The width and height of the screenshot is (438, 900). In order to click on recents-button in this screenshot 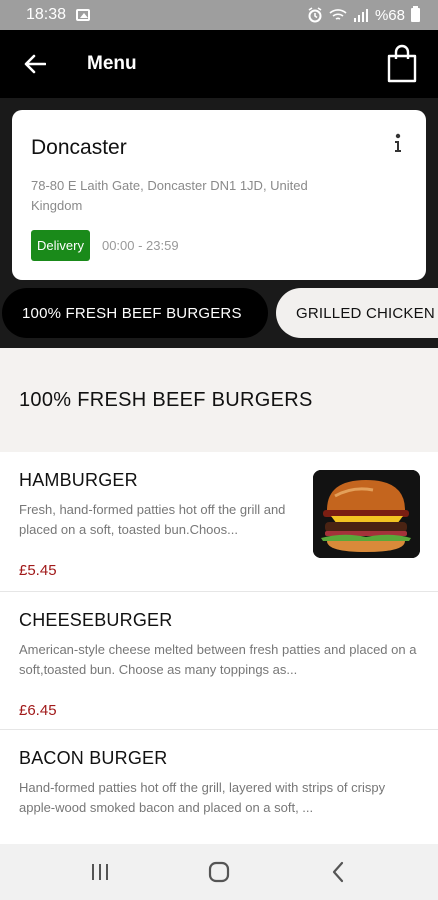, I will do `click(100, 872)`.